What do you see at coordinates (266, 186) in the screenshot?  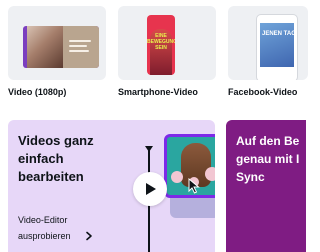 I see `sync-banner: Auf den Be genau mit I Sync` at bounding box center [266, 186].